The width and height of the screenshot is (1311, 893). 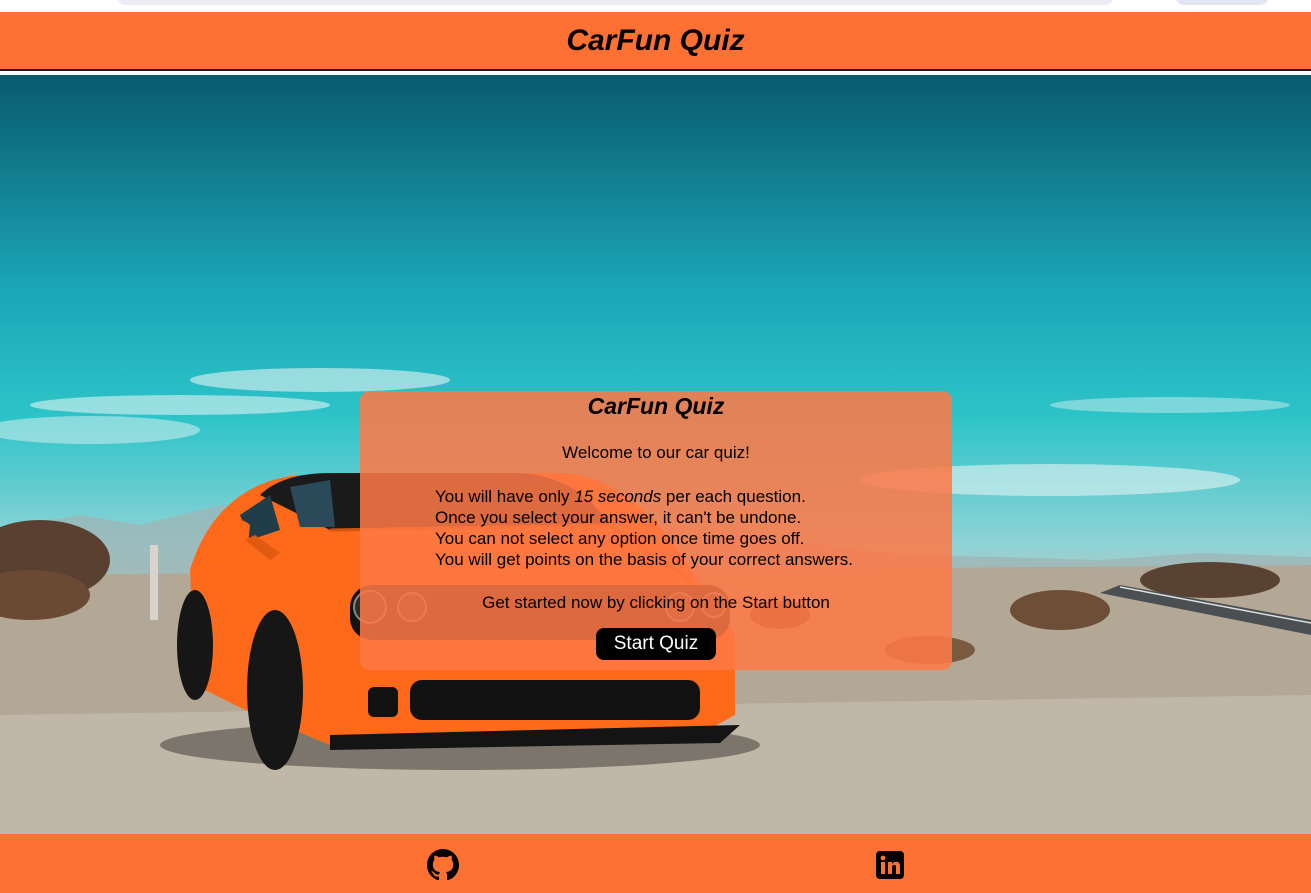 I want to click on rule-time-limit-prefix: You will have only, so click(x=505, y=496).